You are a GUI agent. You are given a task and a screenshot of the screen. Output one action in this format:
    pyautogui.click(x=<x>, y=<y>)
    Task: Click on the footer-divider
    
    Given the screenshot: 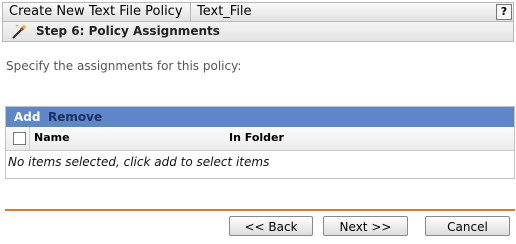 What is the action you would take?
    pyautogui.click(x=260, y=210)
    